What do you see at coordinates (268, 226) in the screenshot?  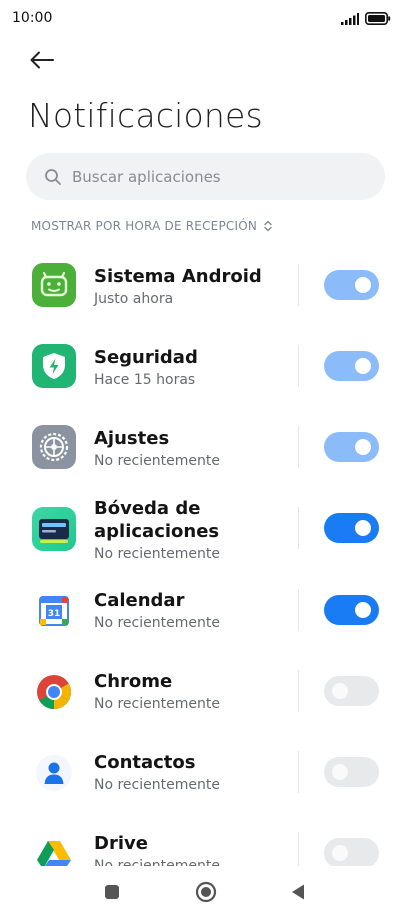 I see `sort-updown-icon` at bounding box center [268, 226].